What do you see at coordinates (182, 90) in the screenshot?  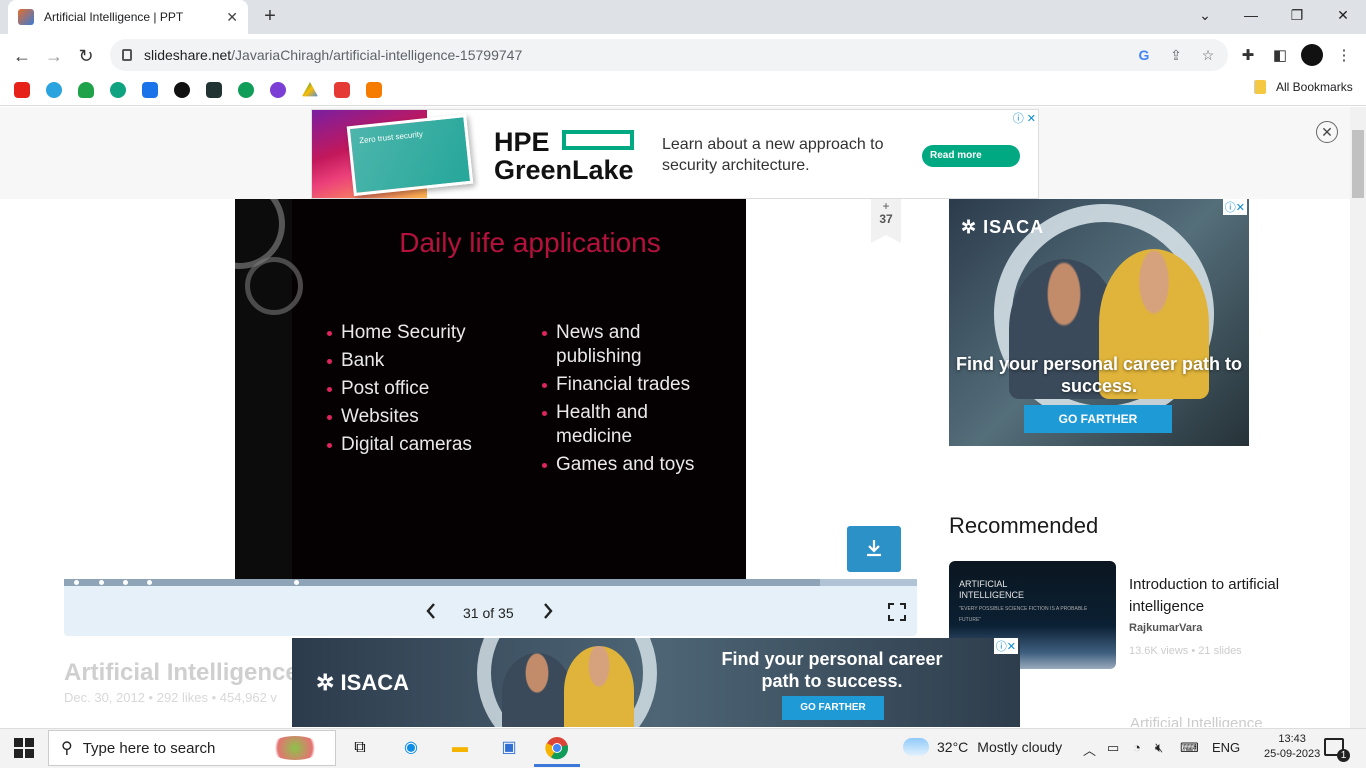 I see `dark-app-bookmark-icon` at bounding box center [182, 90].